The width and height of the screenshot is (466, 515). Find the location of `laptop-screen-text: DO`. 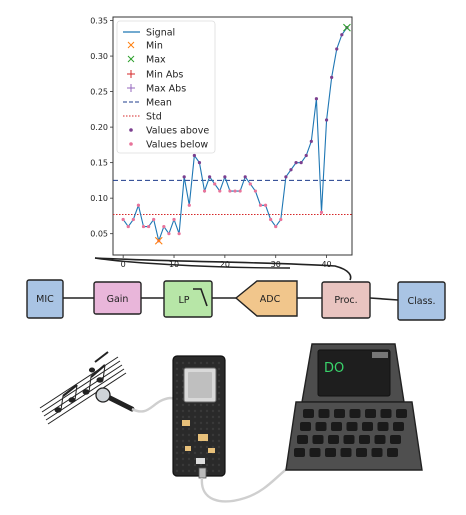

laptop-screen-text: DO is located at coordinates (334, 368).